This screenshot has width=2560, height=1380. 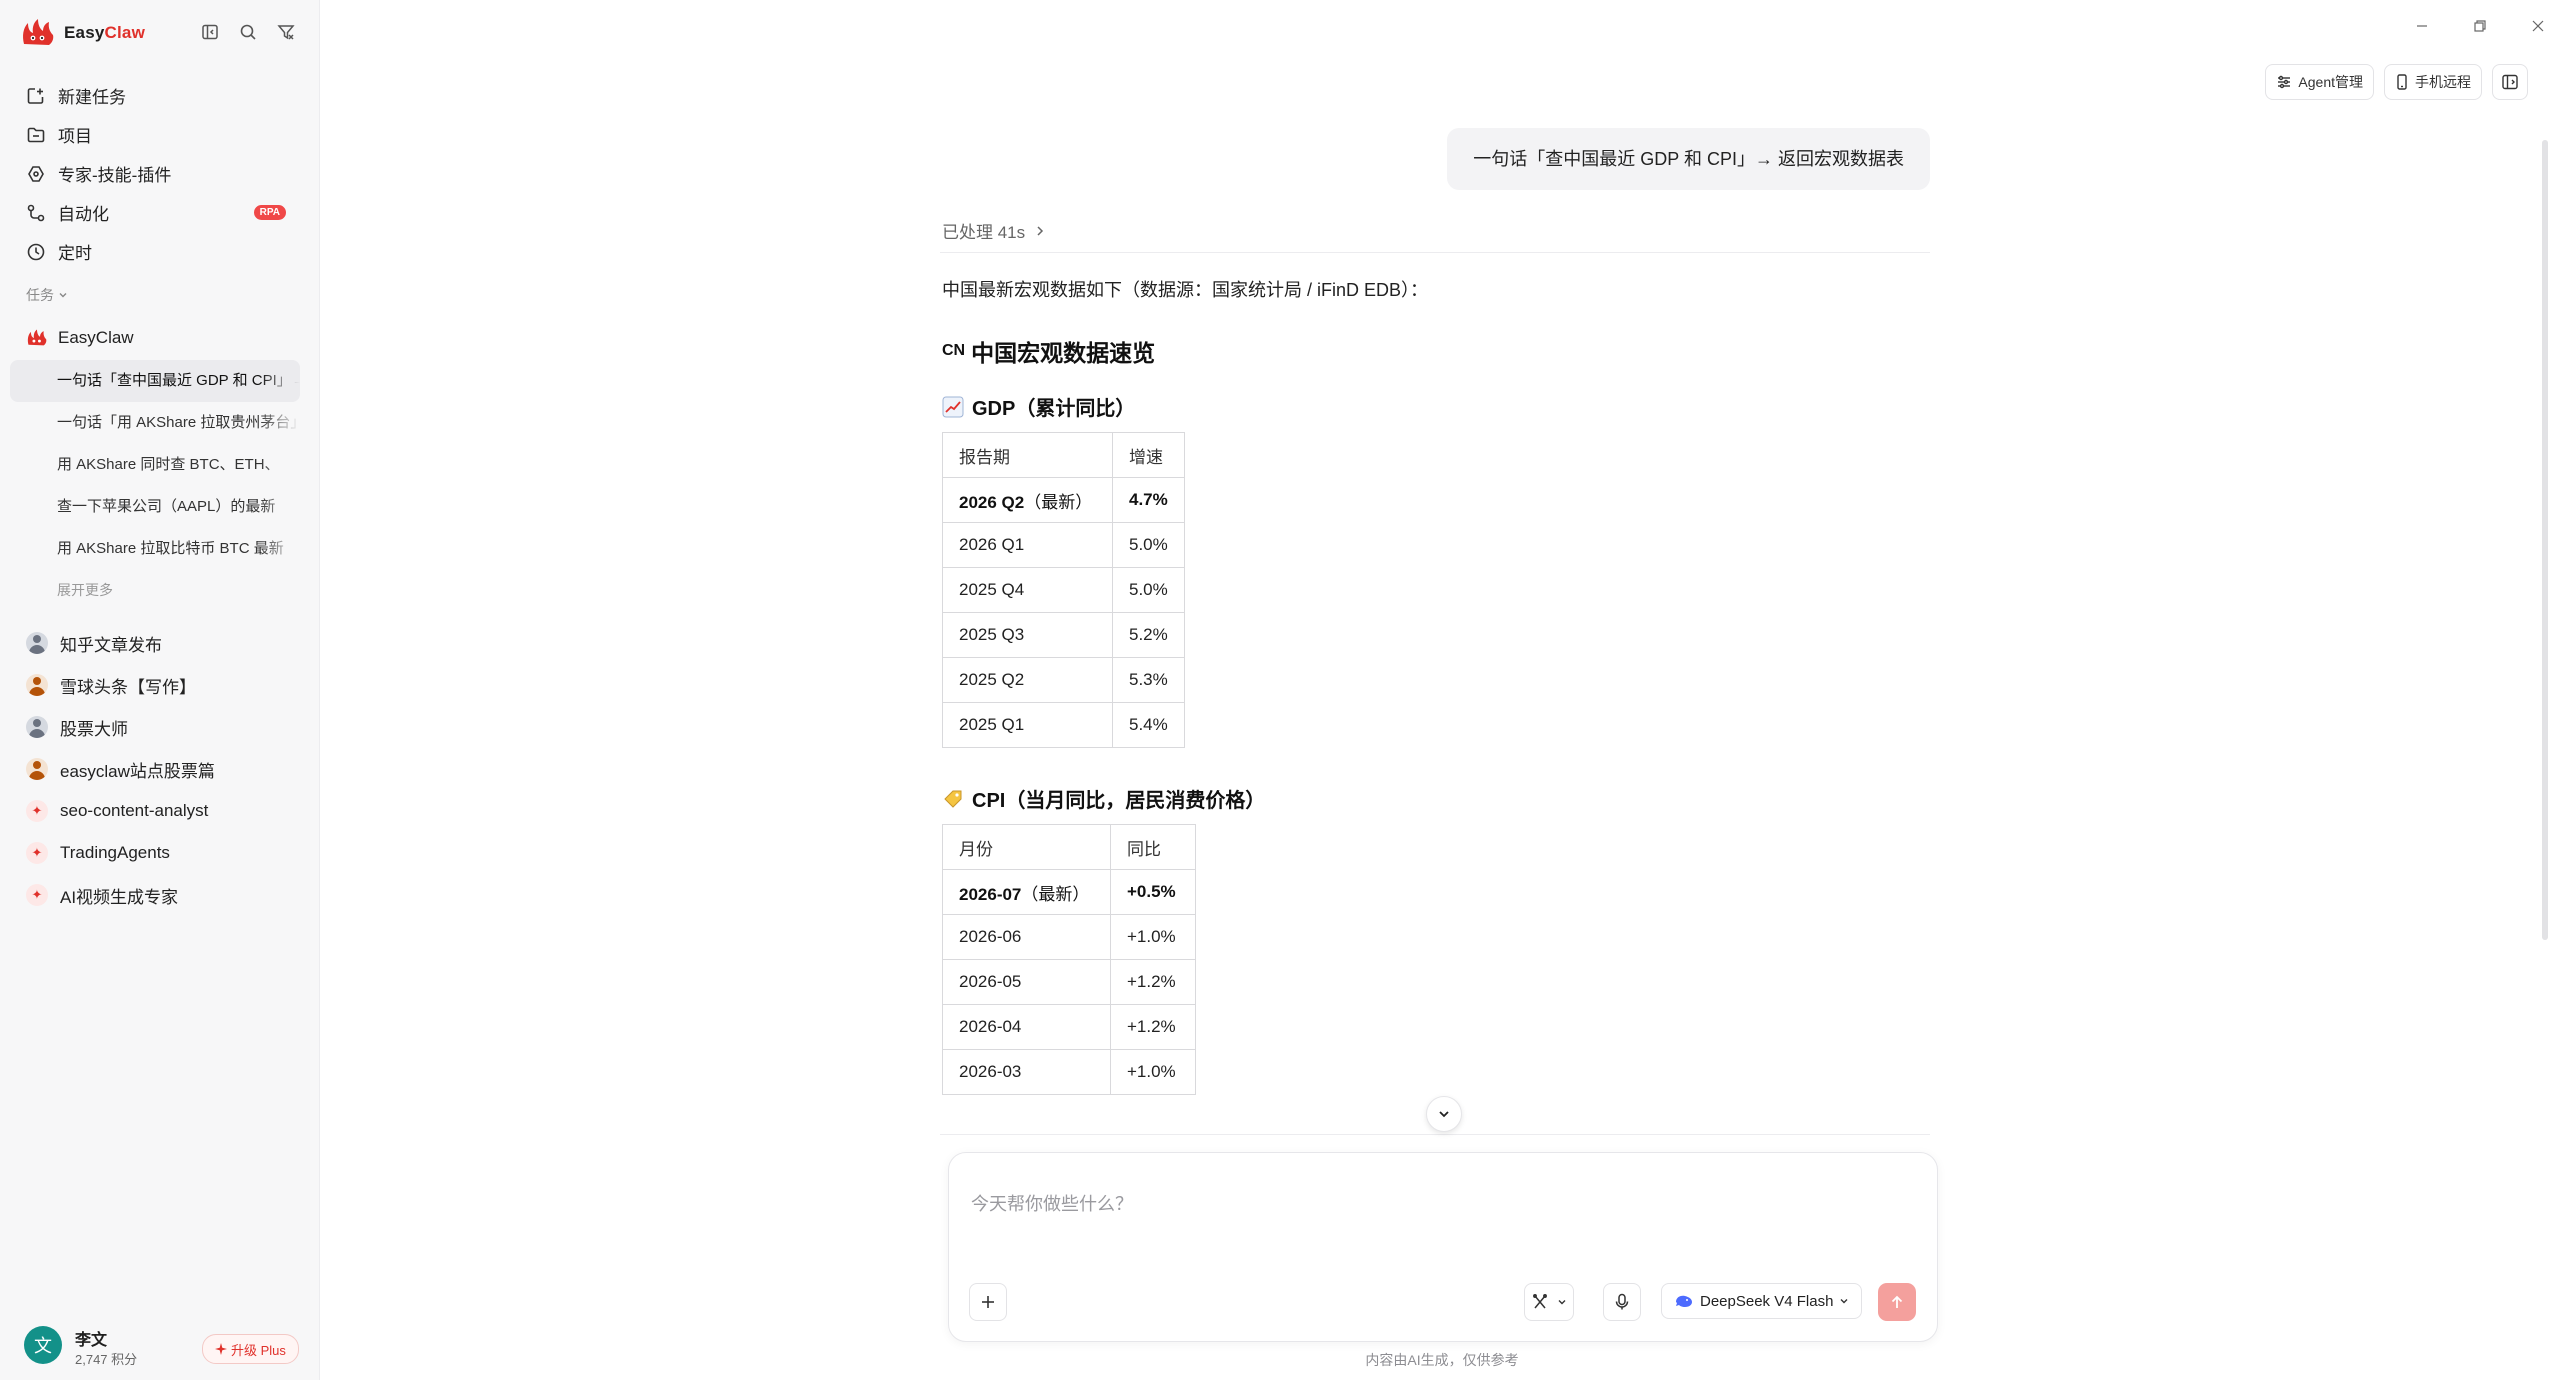 I want to click on agent-item: ✦ AI视频生成专家, so click(x=156, y=895).